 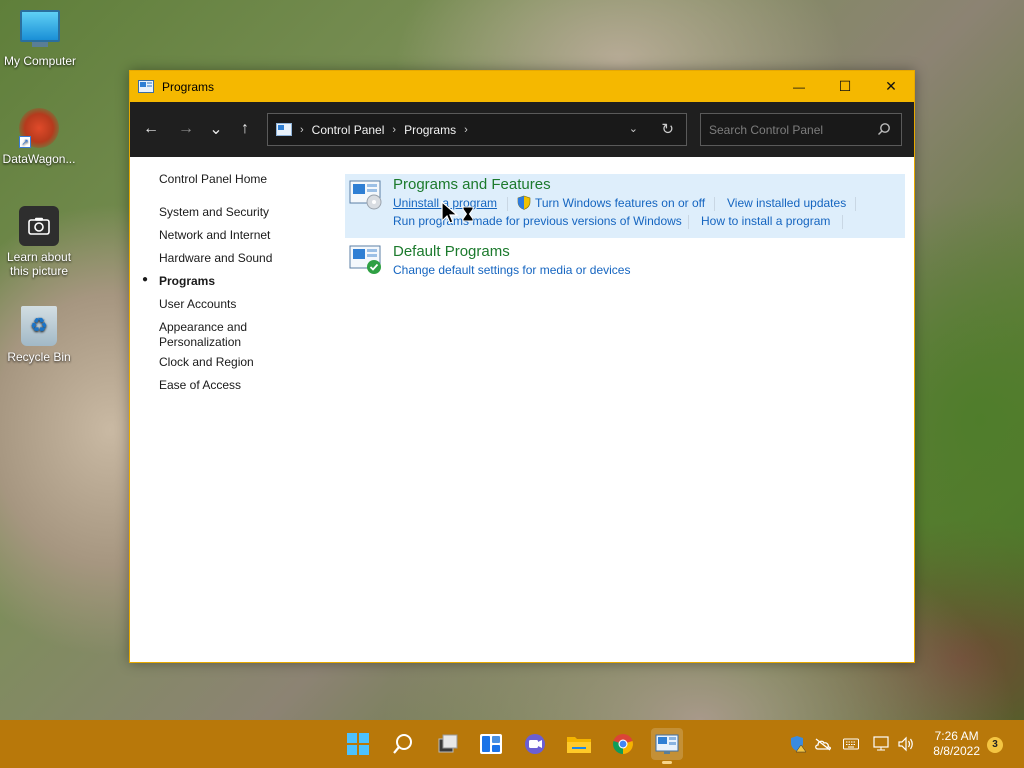 I want to click on search-box, so click(x=801, y=129).